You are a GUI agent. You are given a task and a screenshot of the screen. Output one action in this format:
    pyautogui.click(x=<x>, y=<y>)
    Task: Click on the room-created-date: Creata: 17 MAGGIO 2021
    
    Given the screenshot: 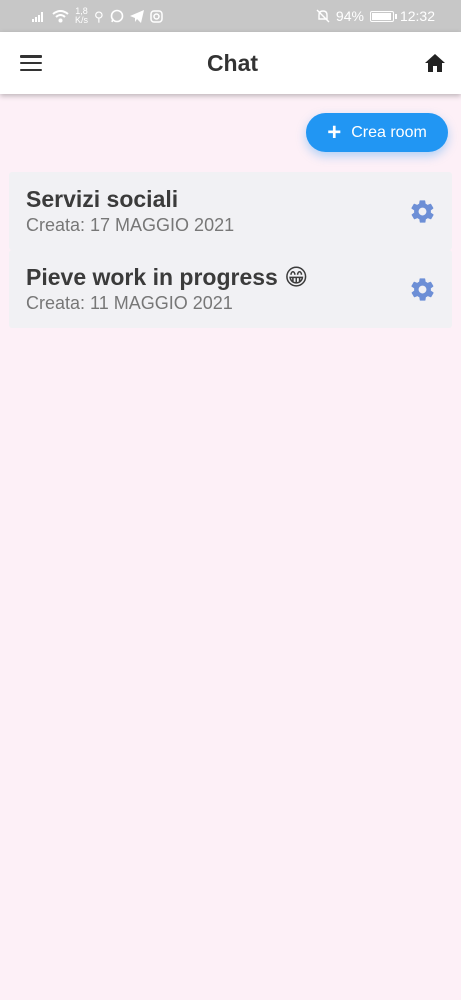 What is the action you would take?
    pyautogui.click(x=130, y=225)
    